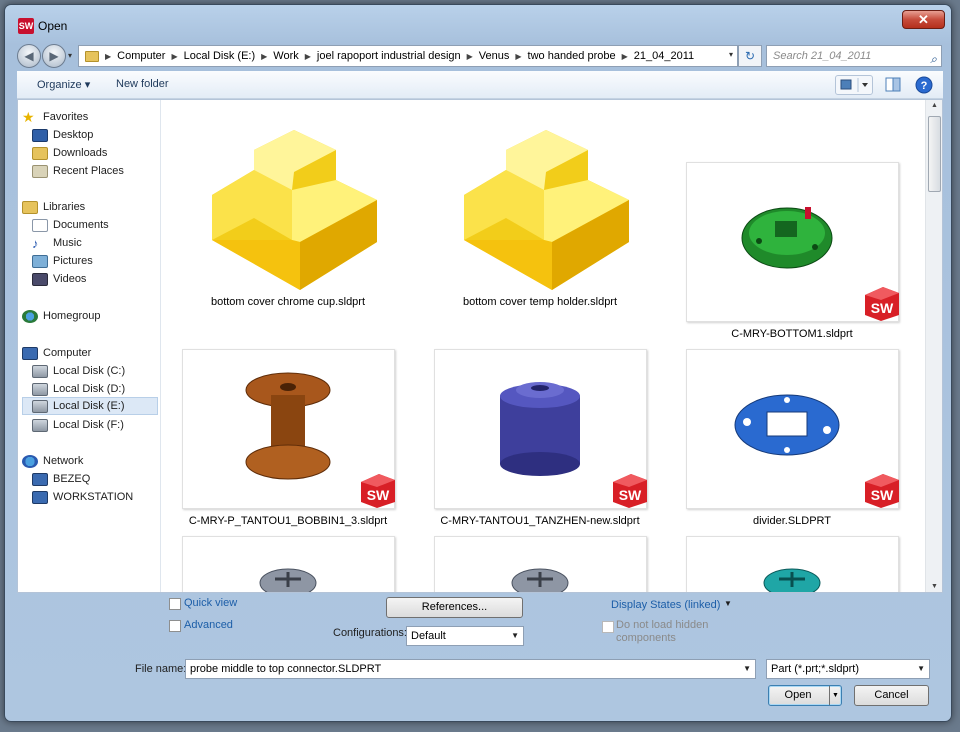  I want to click on open-dropdown-icon: ▼, so click(835, 695).